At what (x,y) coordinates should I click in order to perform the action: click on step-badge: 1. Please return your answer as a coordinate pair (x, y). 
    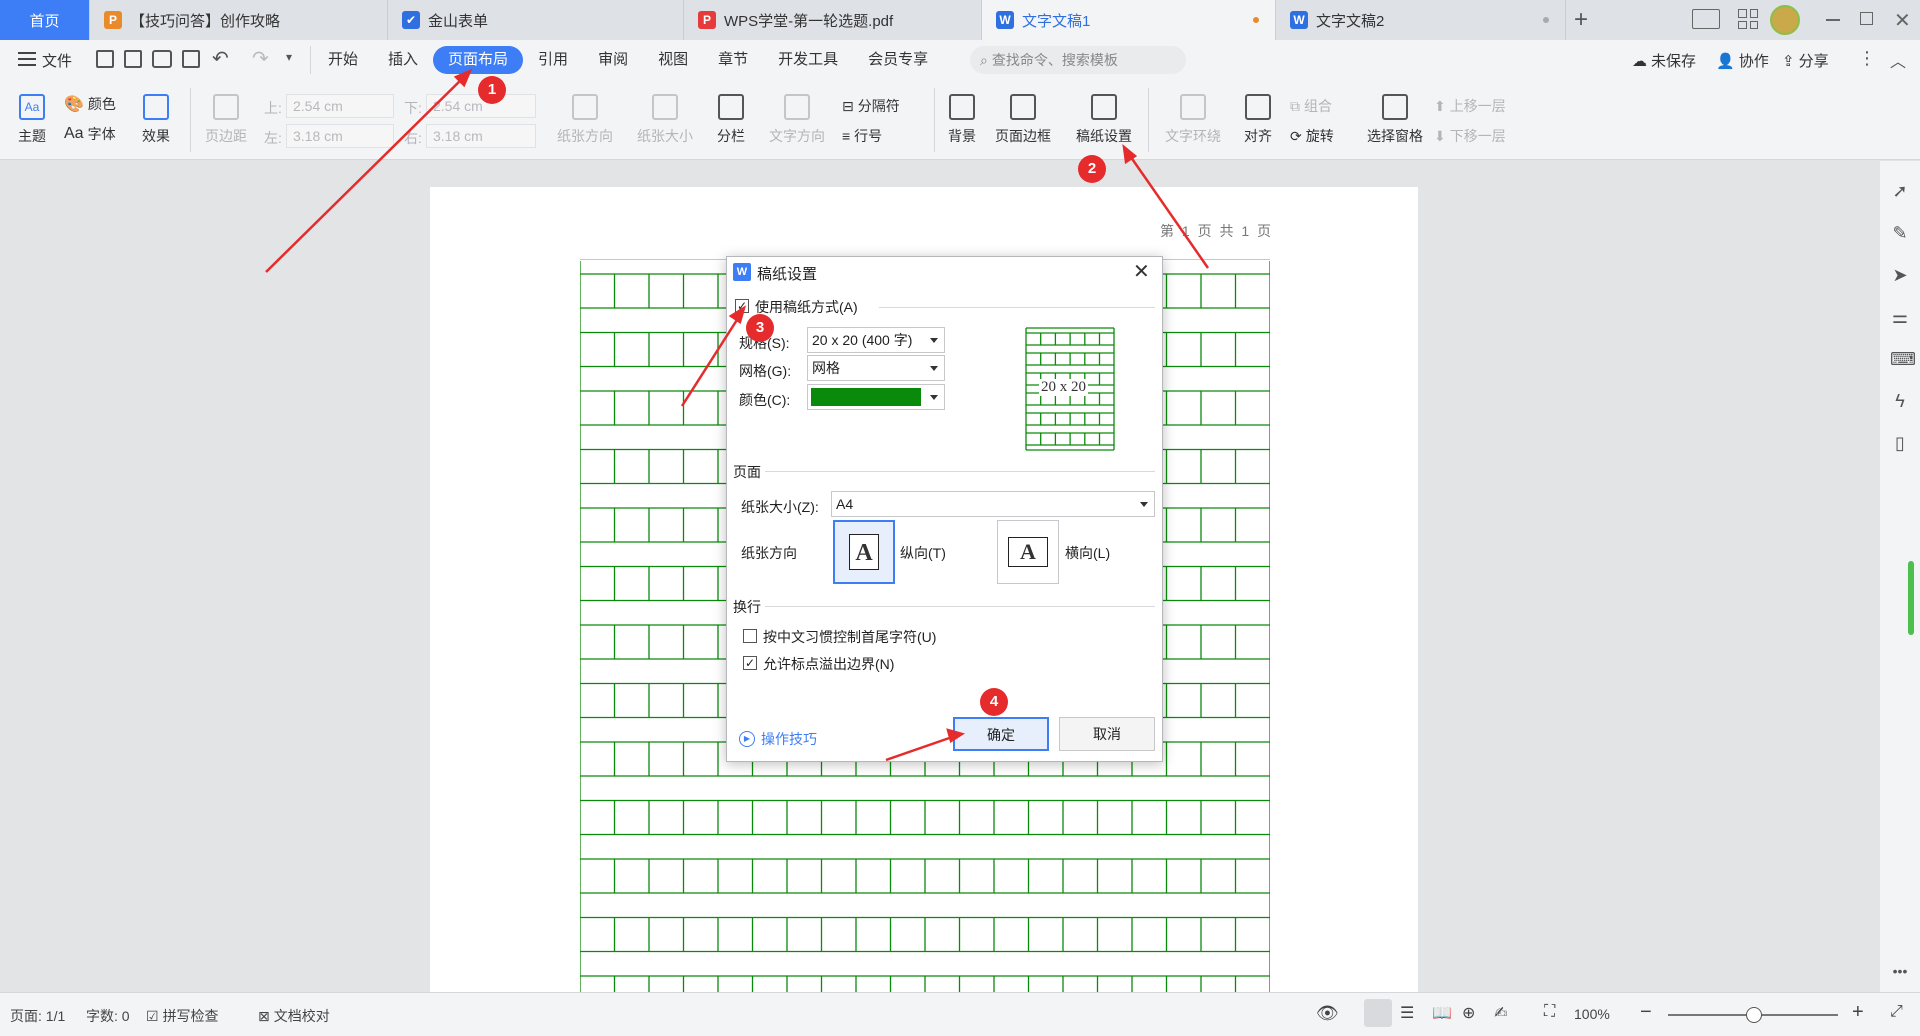
    Looking at the image, I should click on (492, 90).